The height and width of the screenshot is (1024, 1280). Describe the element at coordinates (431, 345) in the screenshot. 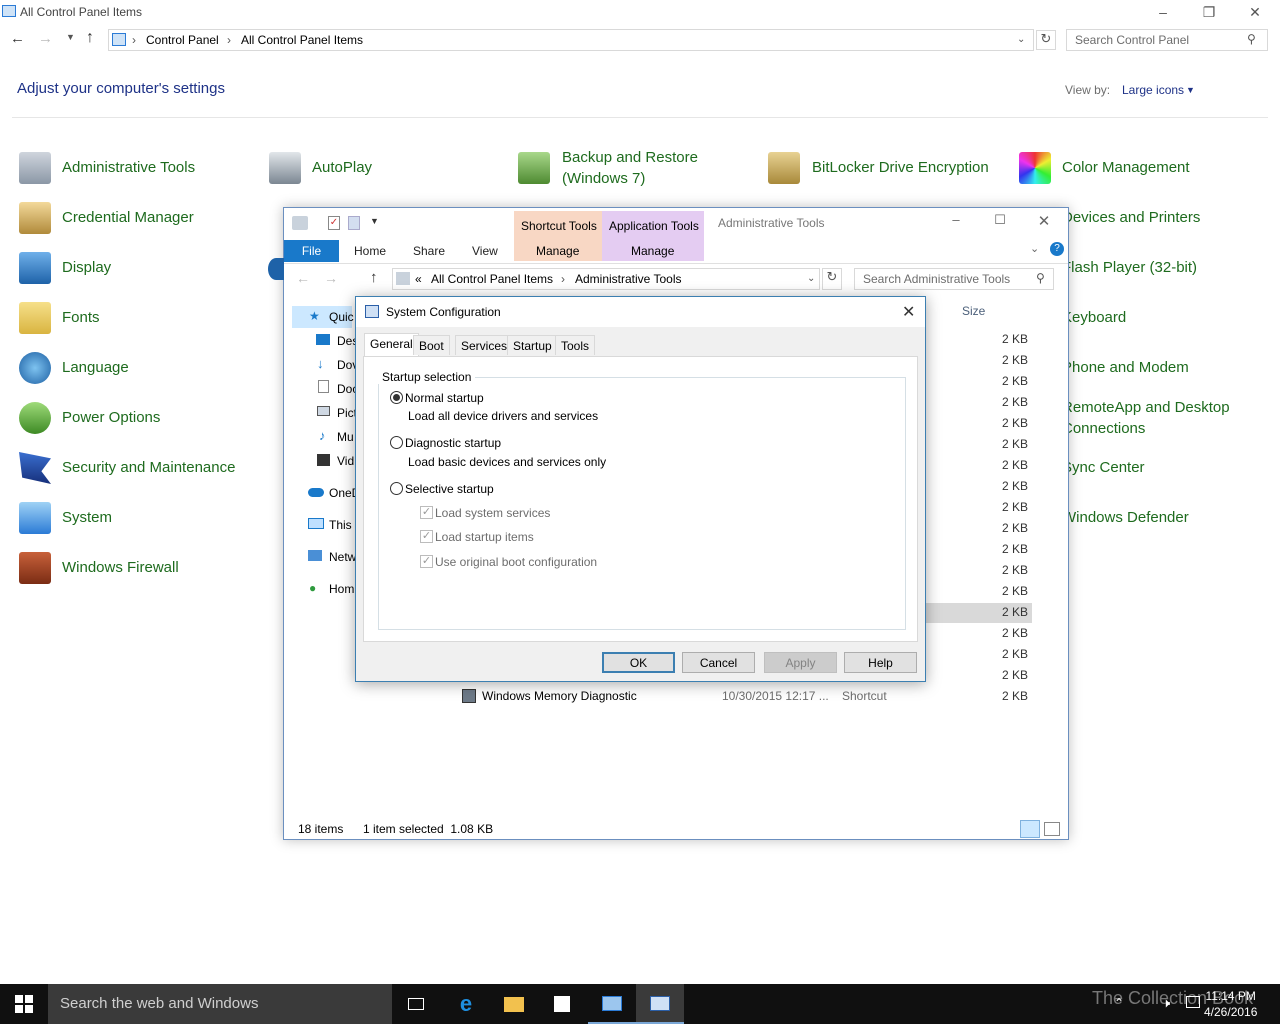

I see `tab-boot: Boot` at that location.